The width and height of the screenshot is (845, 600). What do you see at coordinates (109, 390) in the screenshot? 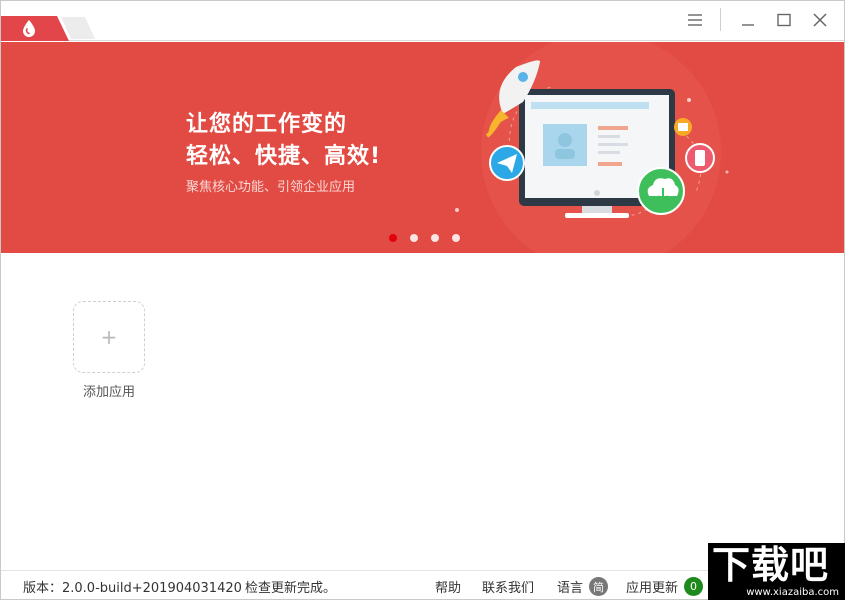
I see `add-app-label: 添加应用` at bounding box center [109, 390].